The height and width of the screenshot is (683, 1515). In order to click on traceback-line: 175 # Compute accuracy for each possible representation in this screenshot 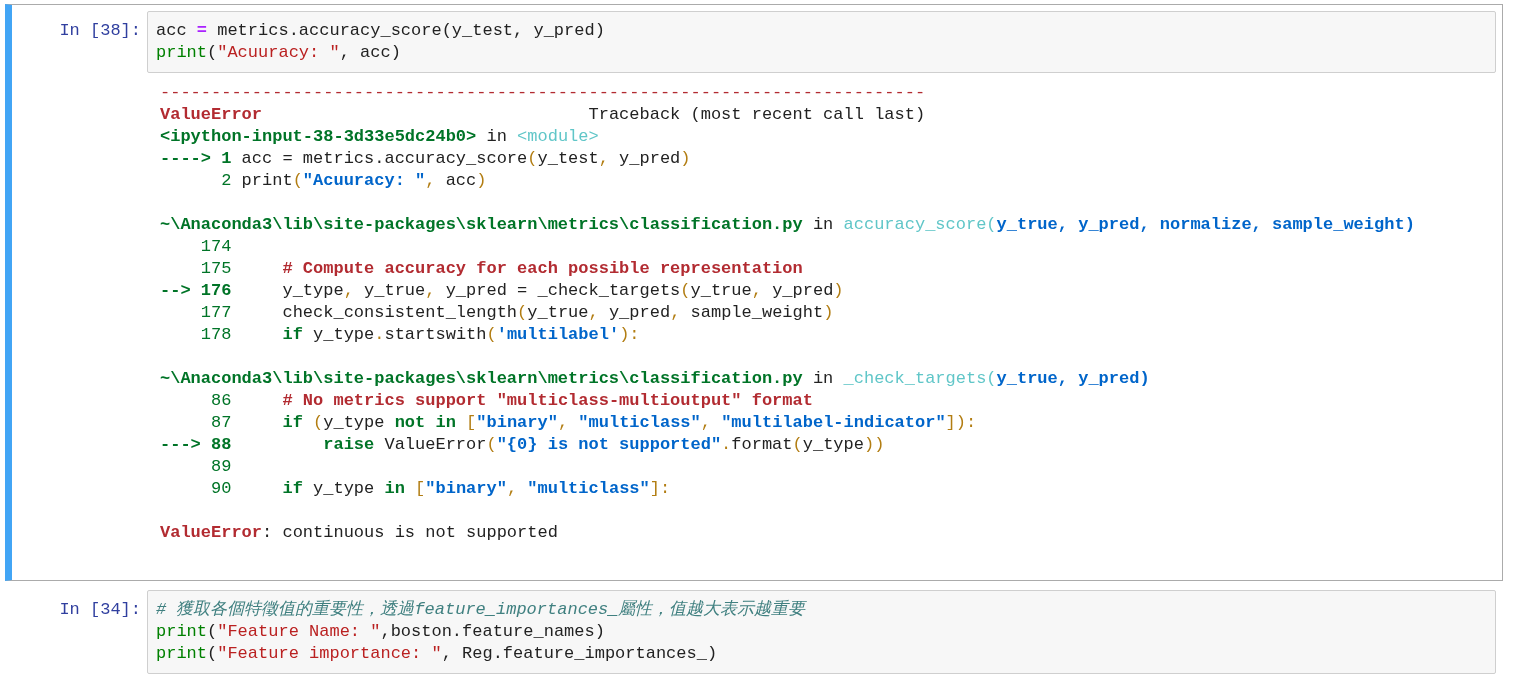, I will do `click(501, 269)`.